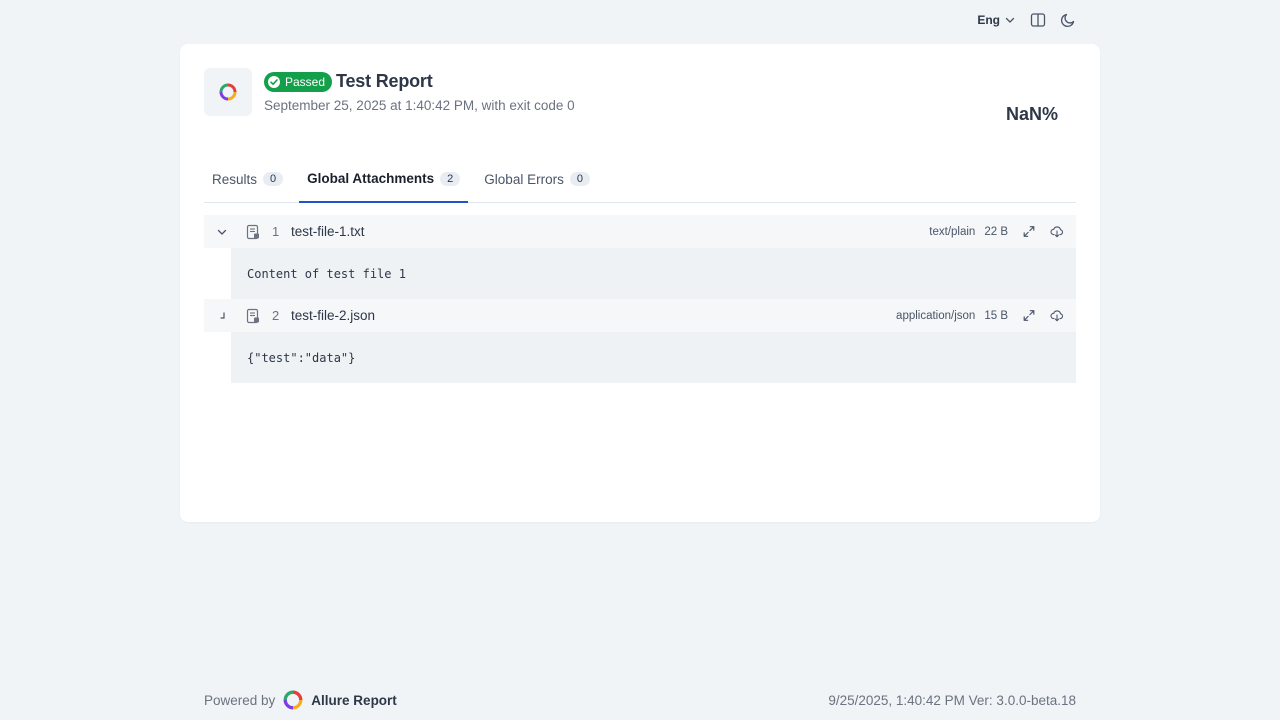 The height and width of the screenshot is (720, 1280). Describe the element at coordinates (996, 315) in the screenshot. I see `attachment-size: 15 B` at that location.